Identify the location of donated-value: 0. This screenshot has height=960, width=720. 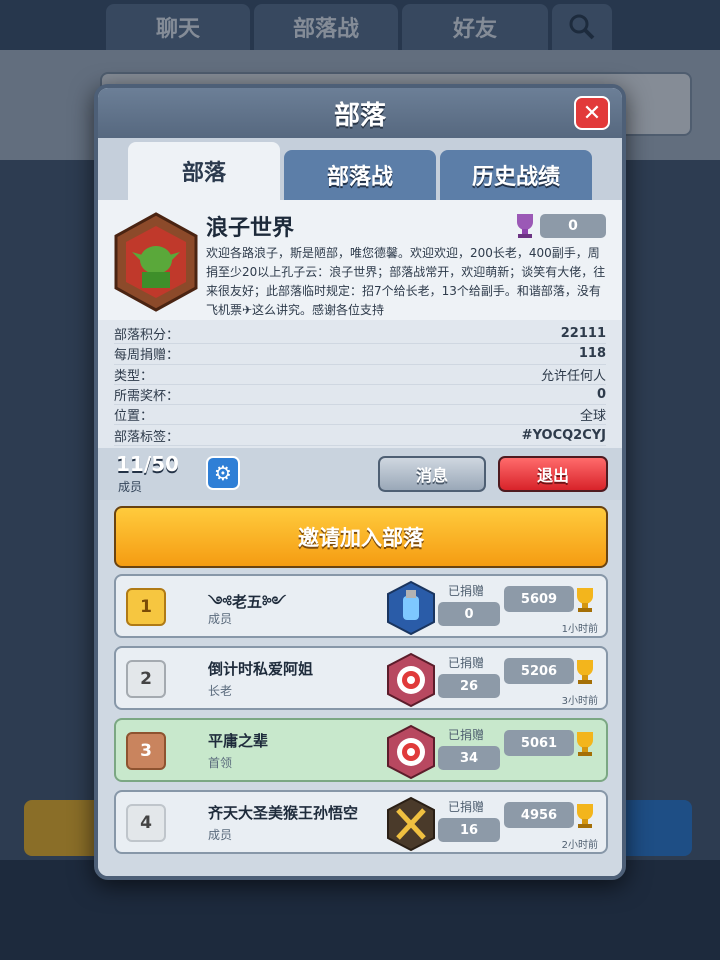
(469, 614).